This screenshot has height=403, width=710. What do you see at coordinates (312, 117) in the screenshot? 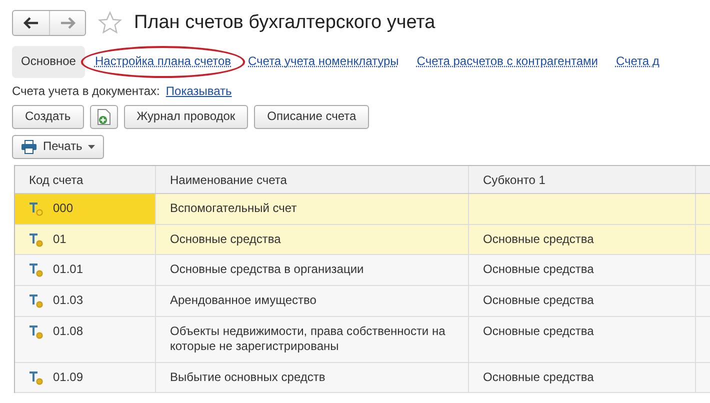
I see `toolbar-button: Описание счета` at bounding box center [312, 117].